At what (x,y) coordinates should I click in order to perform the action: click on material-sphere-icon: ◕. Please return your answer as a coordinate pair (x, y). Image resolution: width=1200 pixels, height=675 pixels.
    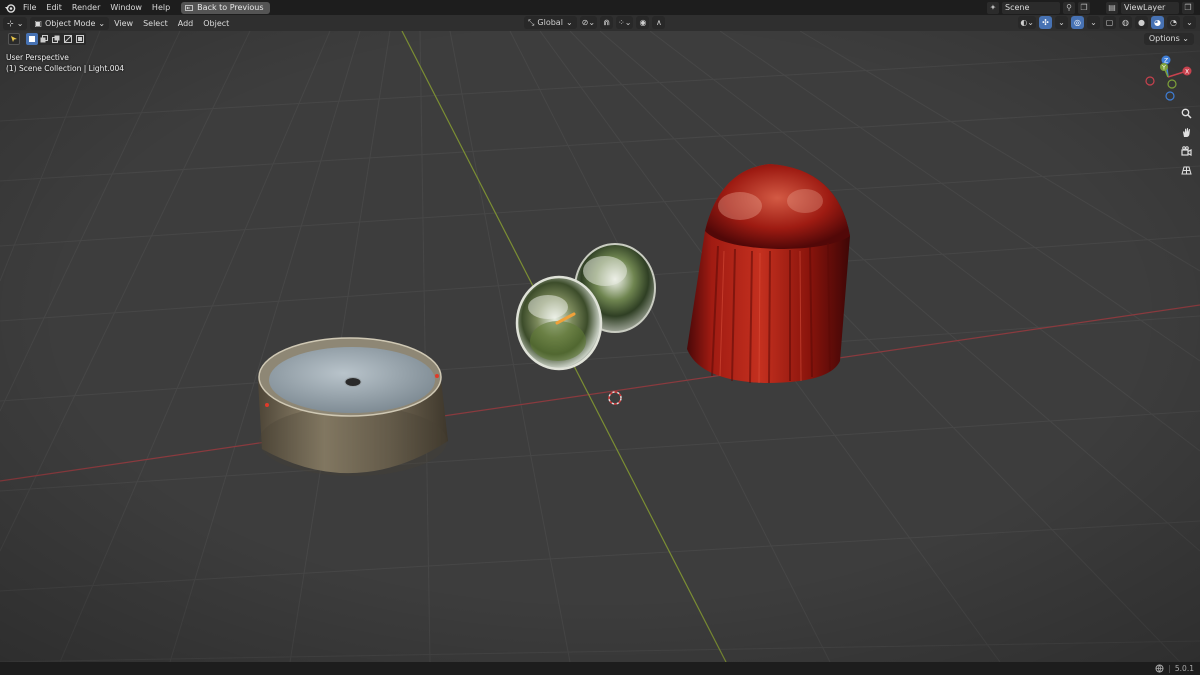
    Looking at the image, I should click on (1157, 22).